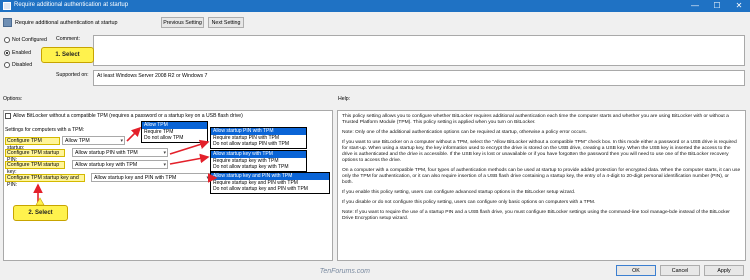 Image resolution: width=750 pixels, height=280 pixels. I want to click on tpm-startup-key-pin-select: Allow startup key and PIN with TPM ▾, so click(151, 177).